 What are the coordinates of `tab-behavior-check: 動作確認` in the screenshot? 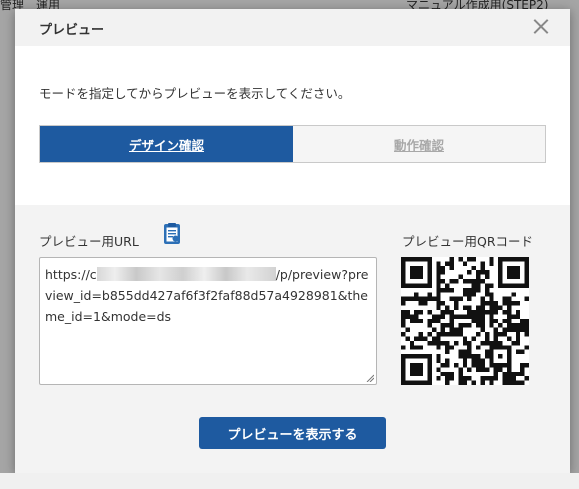 It's located at (419, 144).